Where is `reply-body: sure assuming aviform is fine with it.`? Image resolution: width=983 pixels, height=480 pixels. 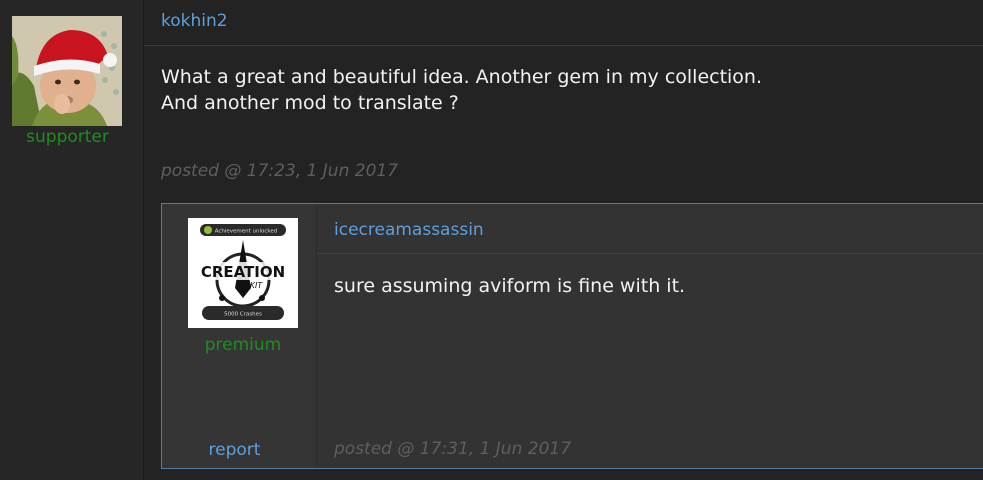
reply-body: sure assuming aviform is fine with it. is located at coordinates (510, 286).